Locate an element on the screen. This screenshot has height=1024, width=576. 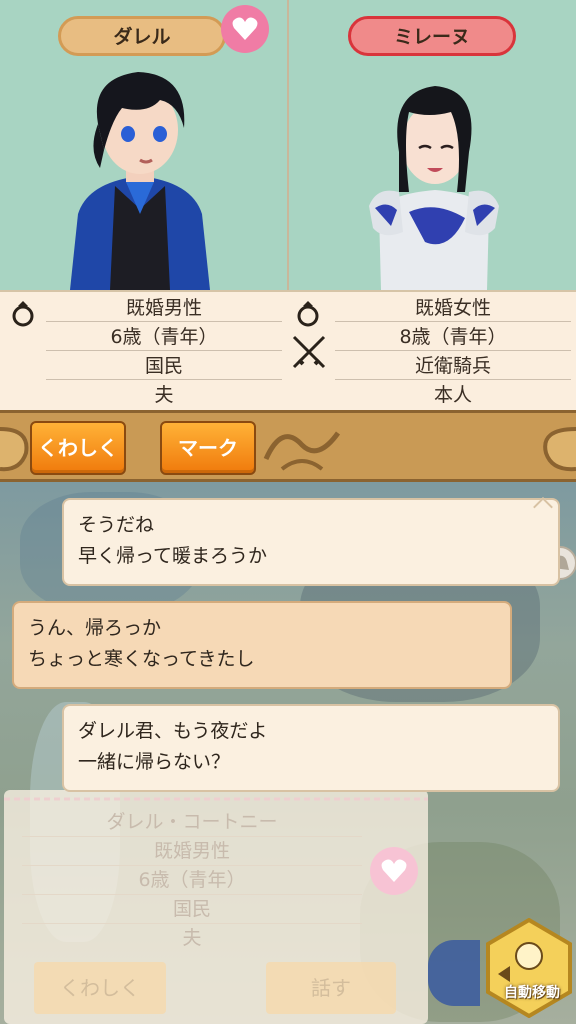
left-avatar is located at coordinates (140, 181).